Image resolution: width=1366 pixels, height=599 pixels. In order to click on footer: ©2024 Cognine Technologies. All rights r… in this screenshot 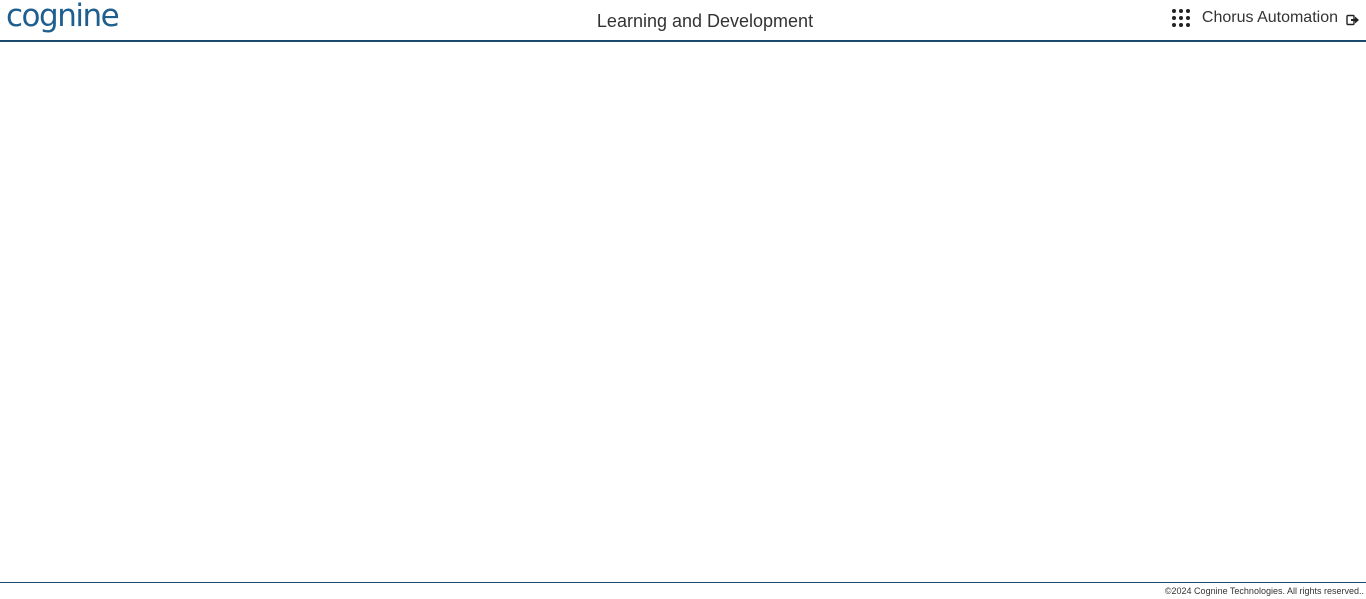, I will do `click(683, 590)`.